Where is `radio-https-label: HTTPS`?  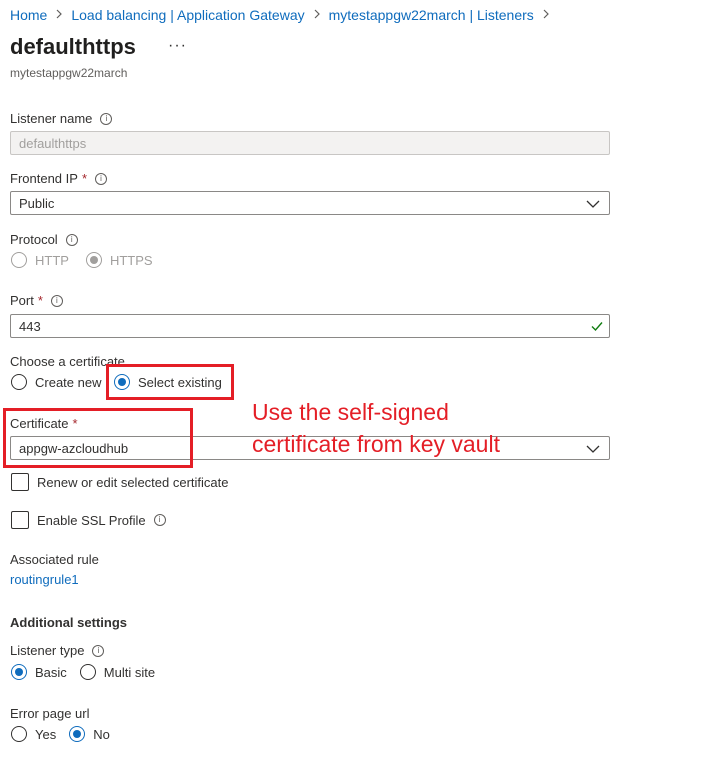
radio-https-label: HTTPS is located at coordinates (131, 260).